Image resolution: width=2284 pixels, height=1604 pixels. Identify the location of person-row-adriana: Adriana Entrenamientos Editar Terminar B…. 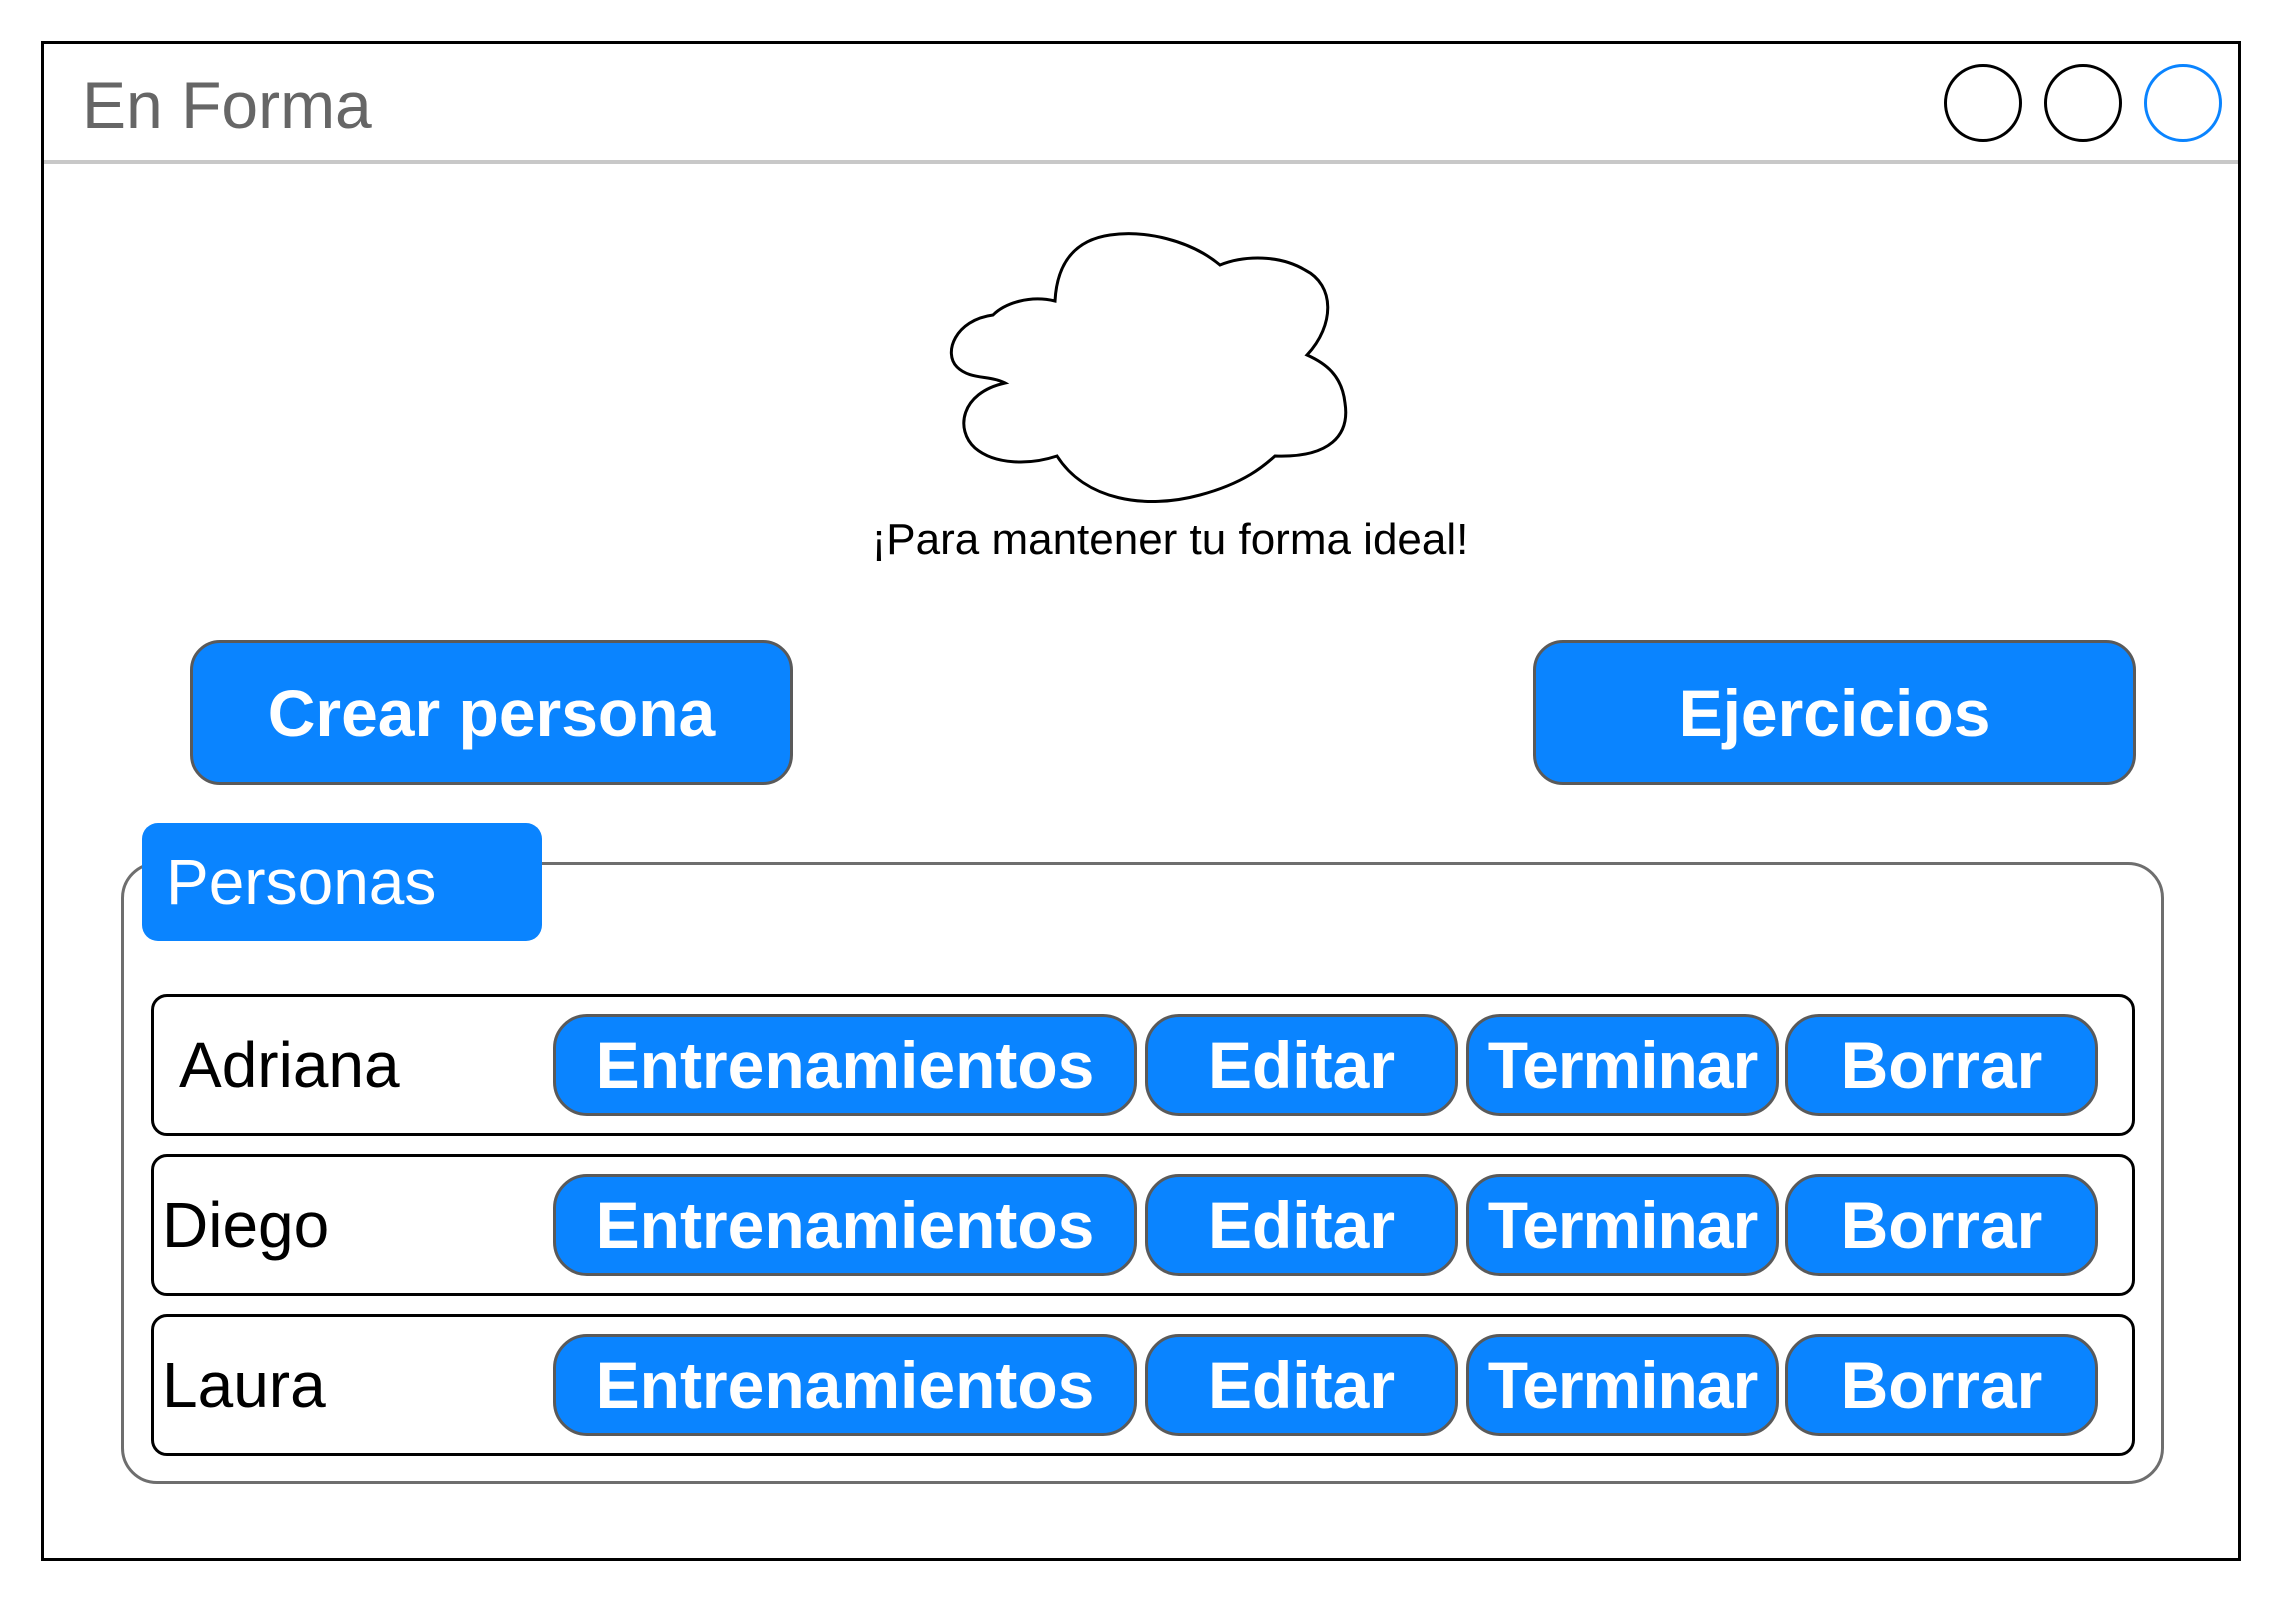
(1143, 1065).